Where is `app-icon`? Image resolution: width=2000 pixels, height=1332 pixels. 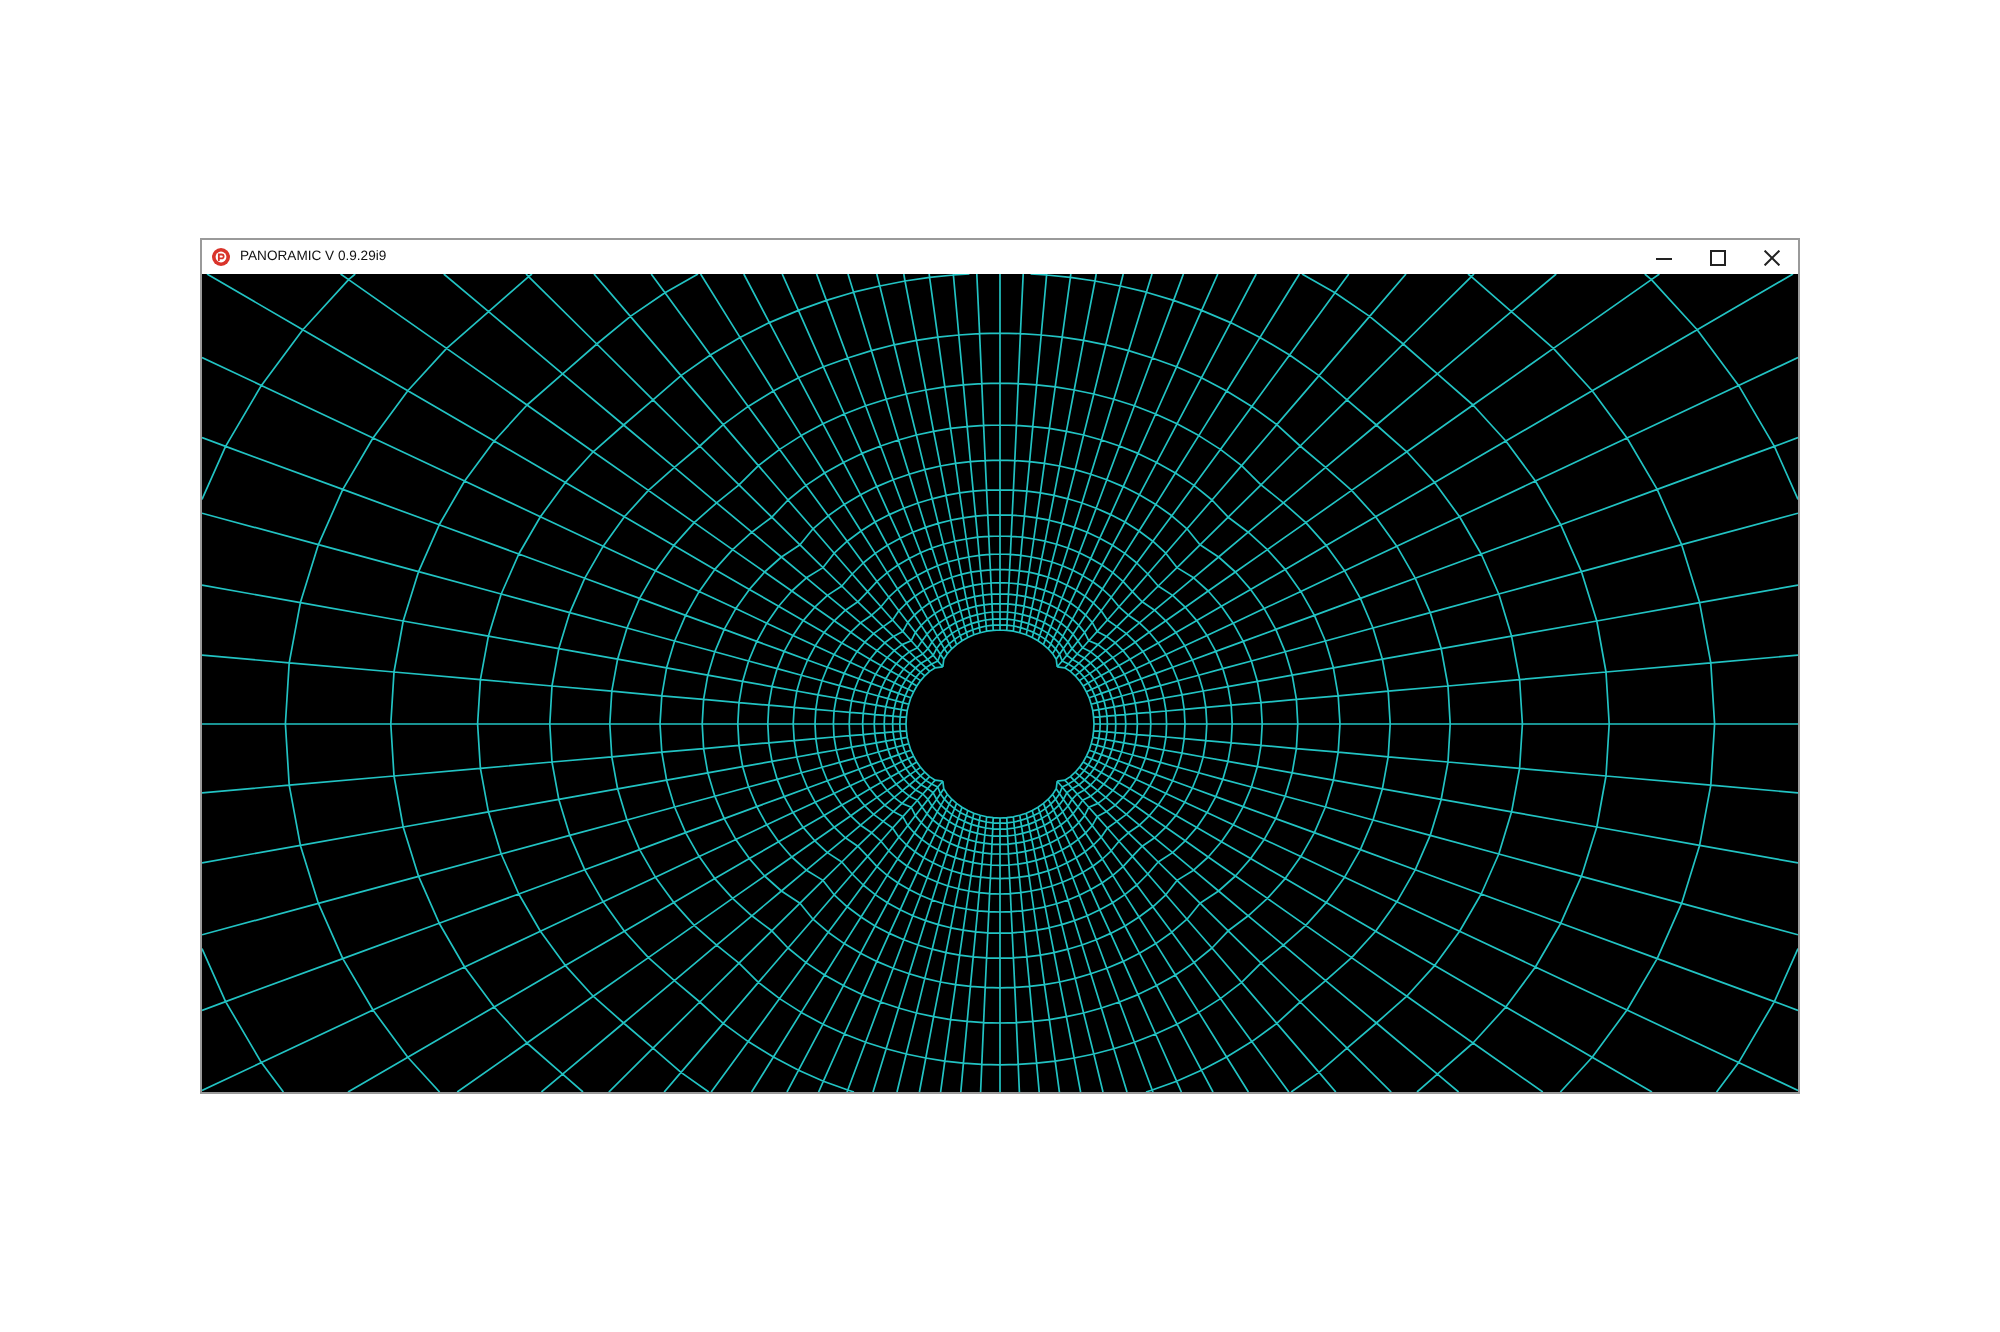
app-icon is located at coordinates (221, 257).